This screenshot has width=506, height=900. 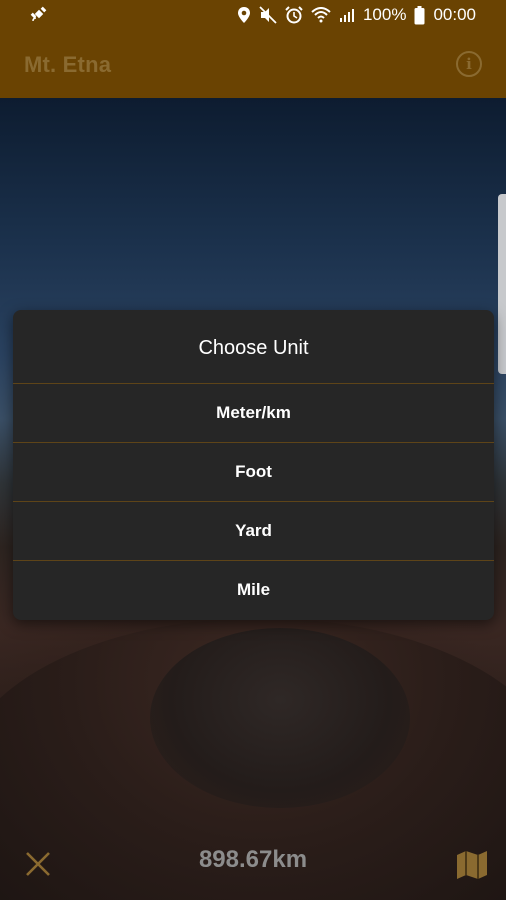 What do you see at coordinates (253, 472) in the screenshot?
I see `unit-option-foot: Foot` at bounding box center [253, 472].